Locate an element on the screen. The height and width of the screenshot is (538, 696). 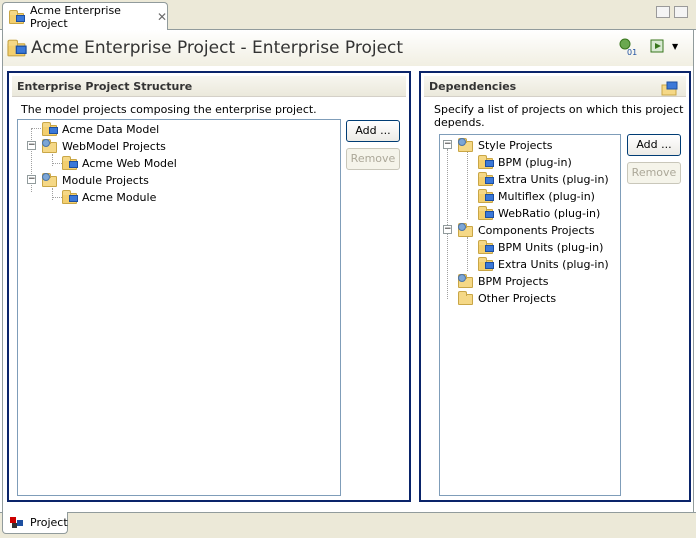
tree-item: BPM (plug-in) is located at coordinates (525, 162).